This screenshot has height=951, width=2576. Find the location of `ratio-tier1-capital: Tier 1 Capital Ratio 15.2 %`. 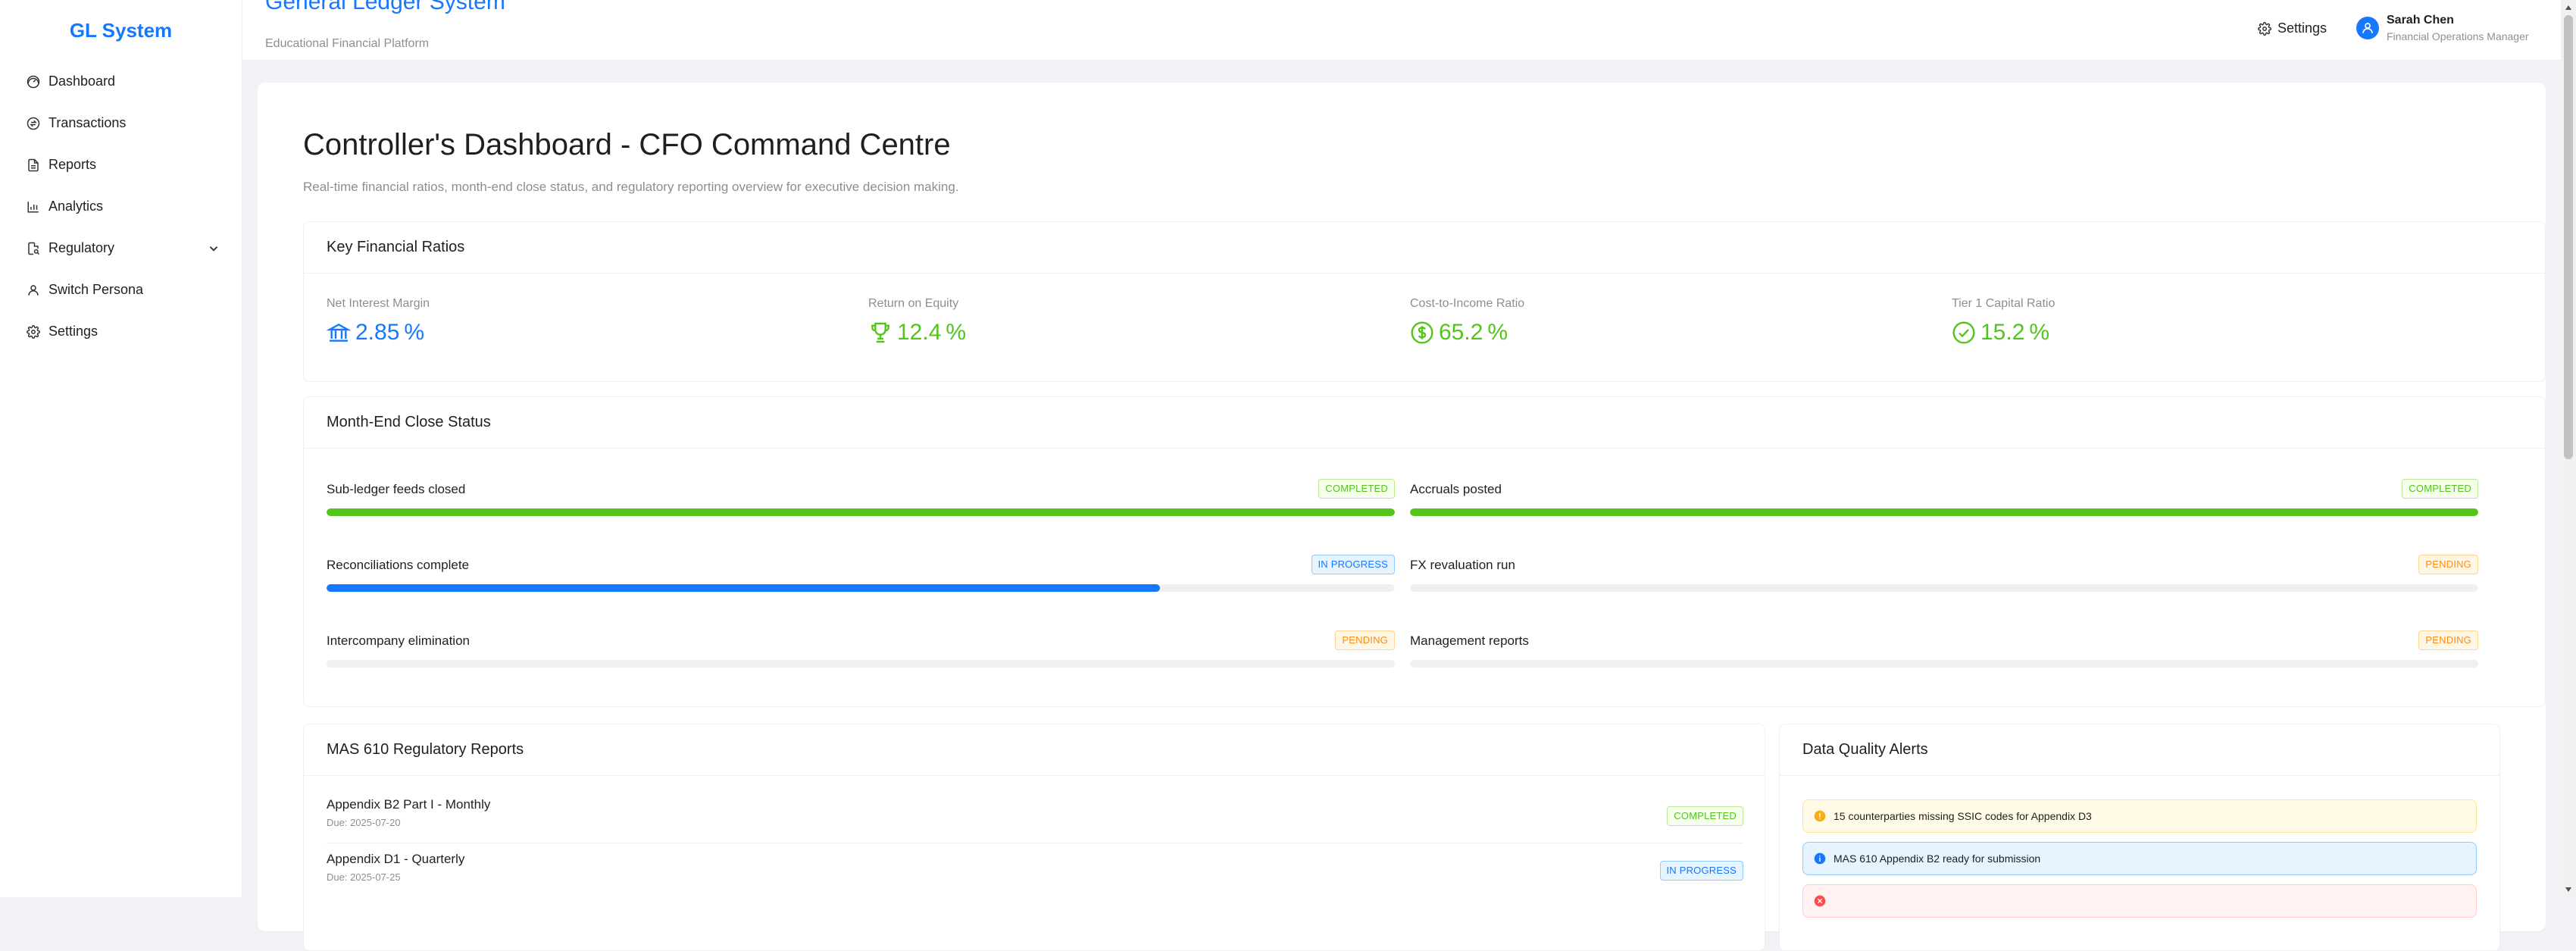

ratio-tier1-capital: Tier 1 Capital Ratio 15.2 % is located at coordinates (2003, 321).